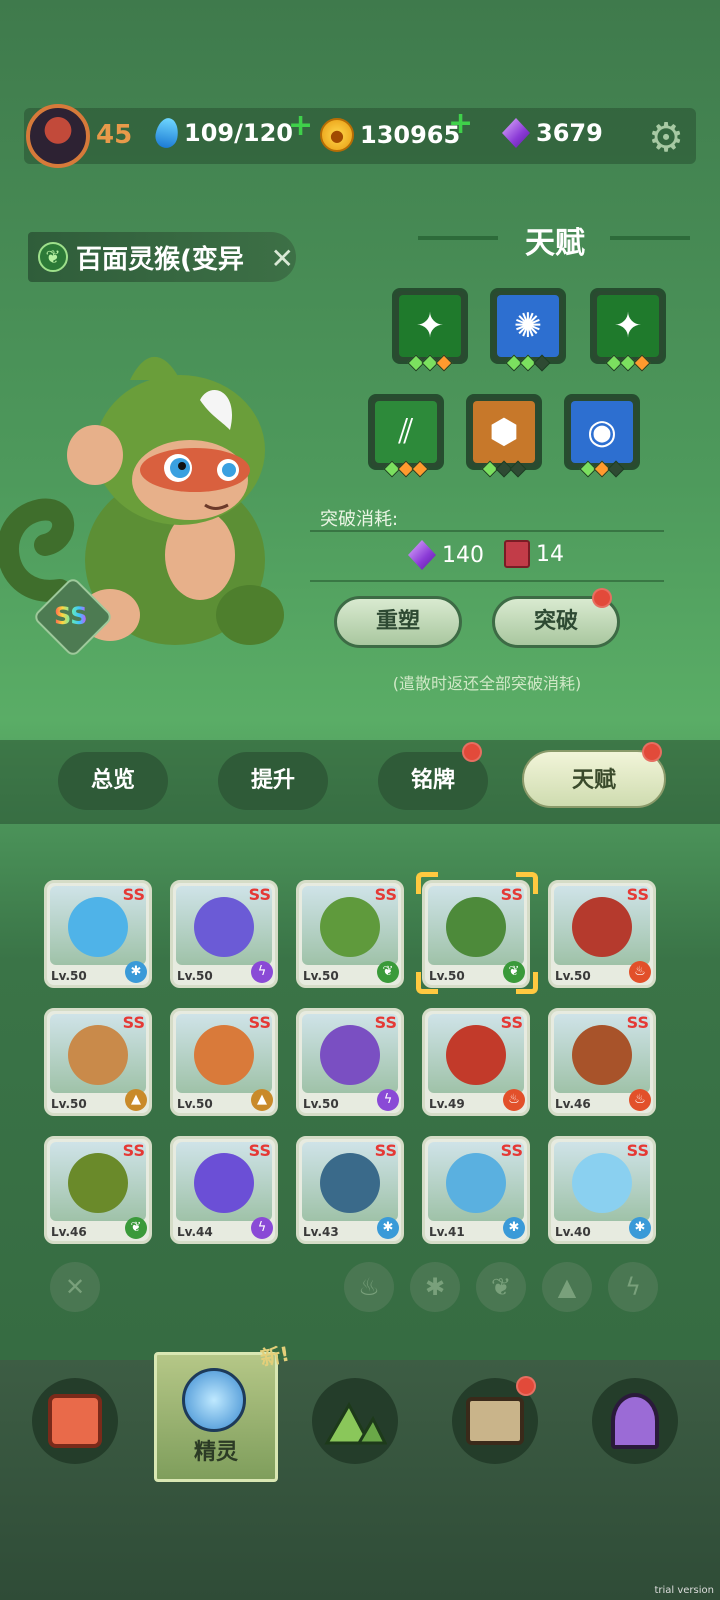 This screenshot has height=1600, width=720. I want to click on pet-card: SS Lv.46 ♨, so click(602, 1062).